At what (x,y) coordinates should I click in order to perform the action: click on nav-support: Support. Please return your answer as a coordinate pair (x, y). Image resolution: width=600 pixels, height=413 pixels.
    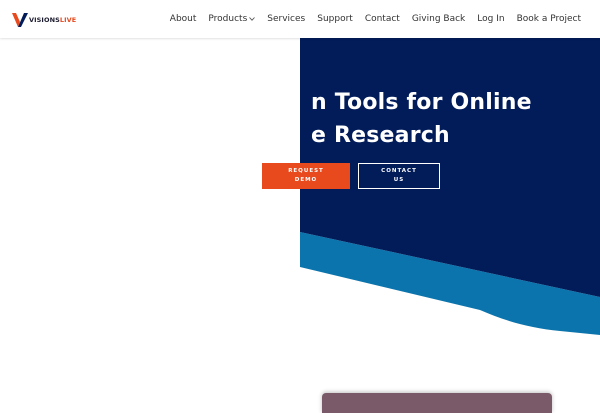
    Looking at the image, I should click on (335, 19).